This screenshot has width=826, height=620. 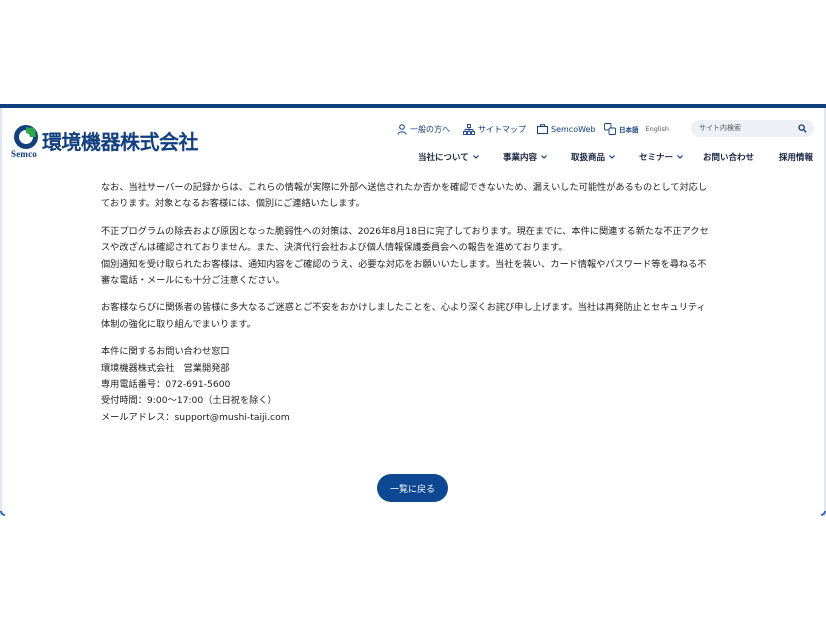 I want to click on back-to-list-button: 一覧に戻る, so click(x=412, y=488).